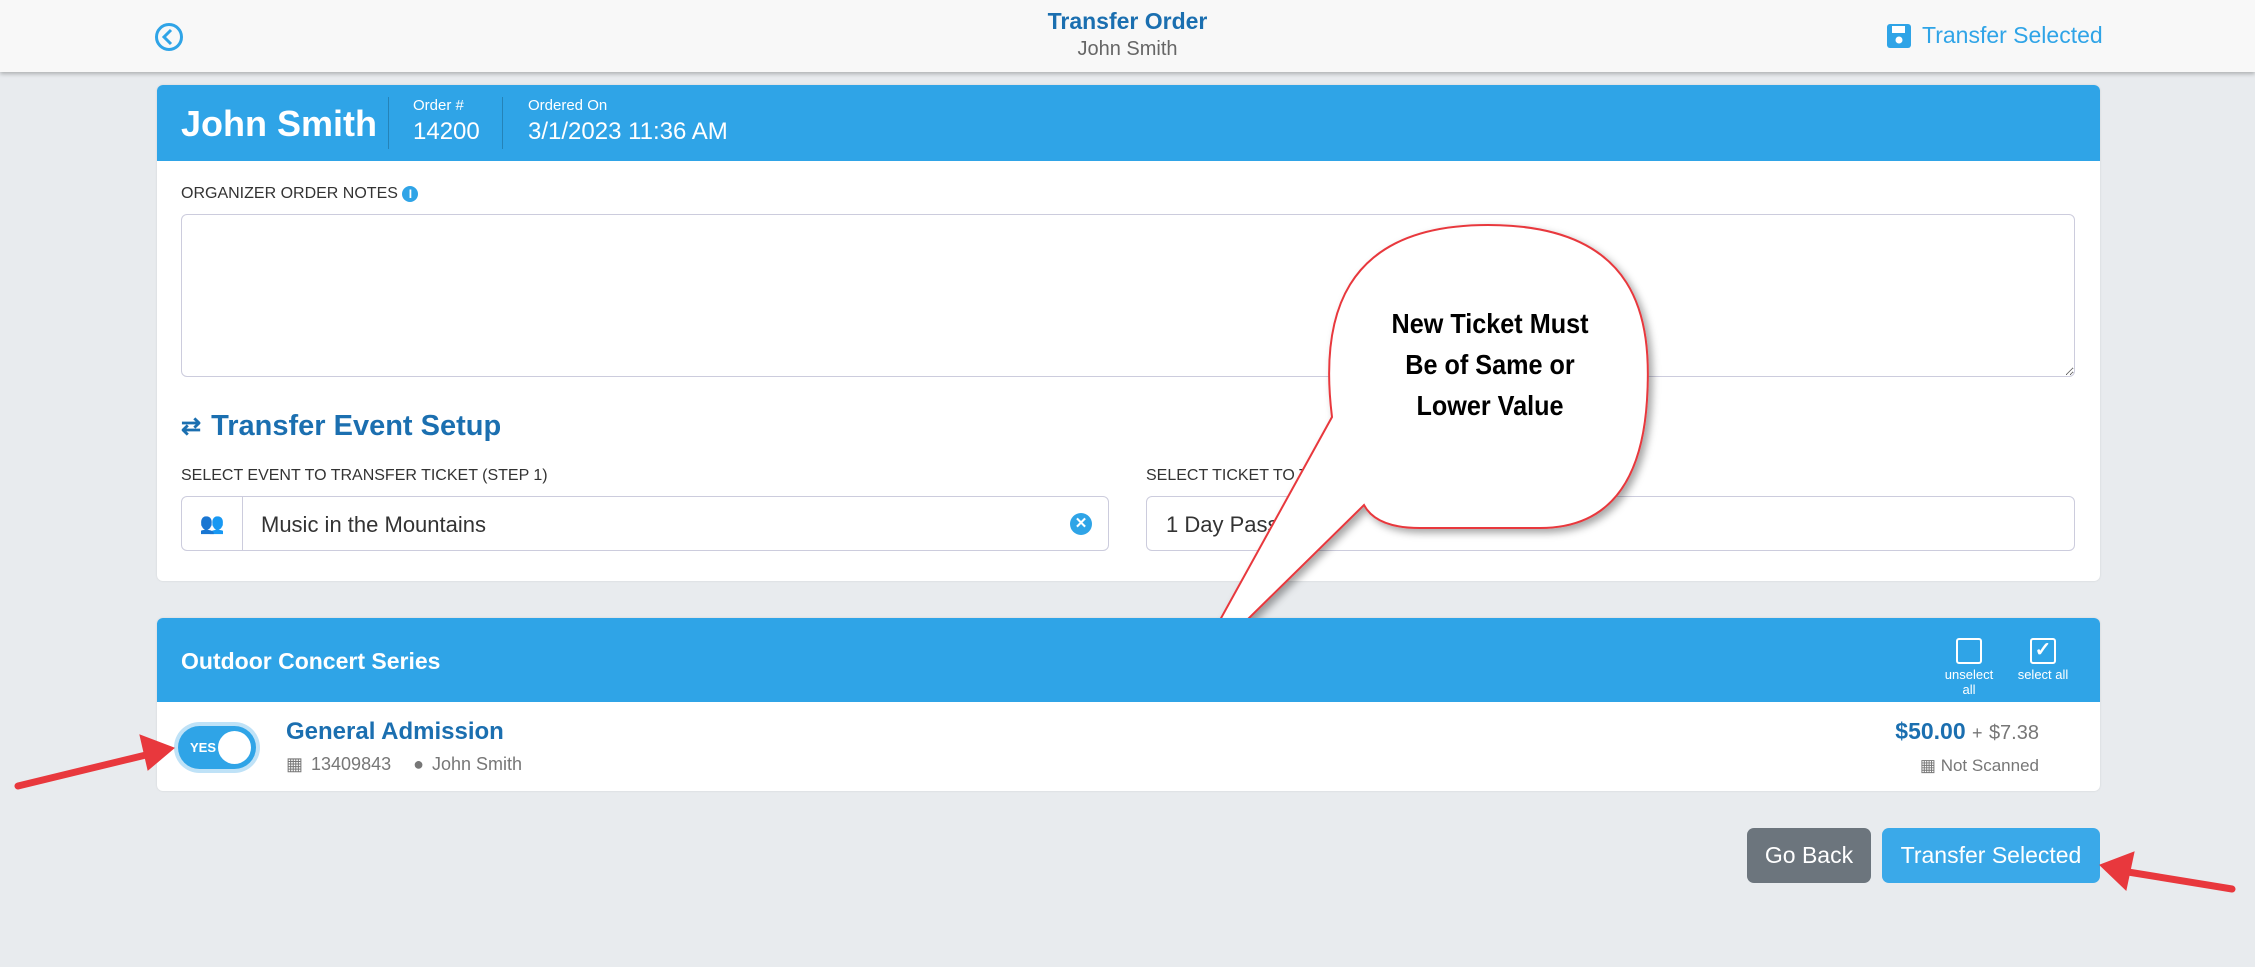 The image size is (2255, 967). Describe the element at coordinates (373, 524) in the screenshot. I see `event-select-value: Music in the Mountains` at that location.